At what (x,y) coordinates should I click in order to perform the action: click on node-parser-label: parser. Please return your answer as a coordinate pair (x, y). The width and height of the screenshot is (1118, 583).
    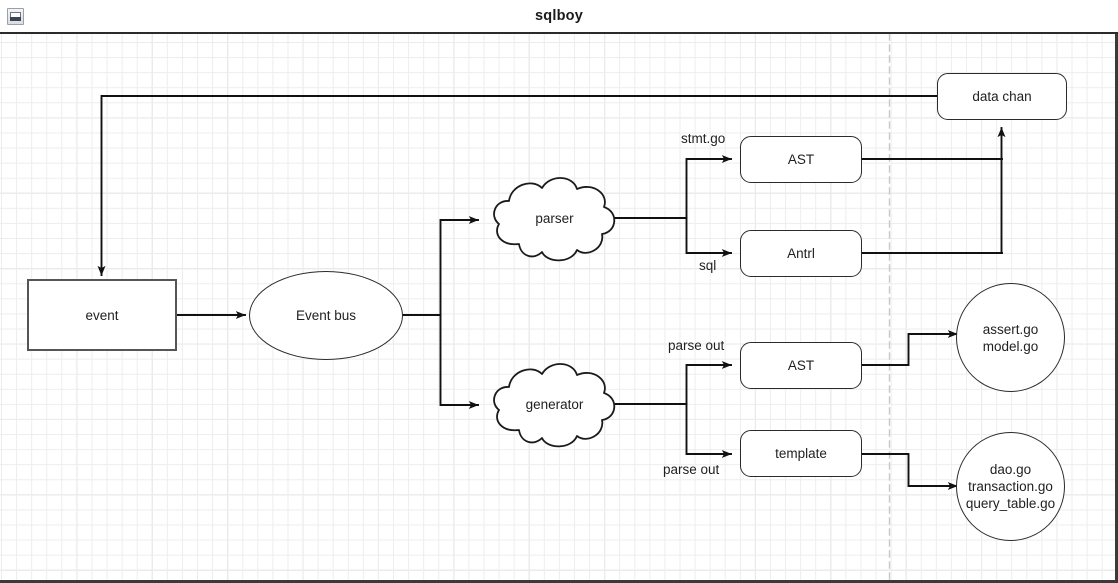
    Looking at the image, I should click on (554, 218).